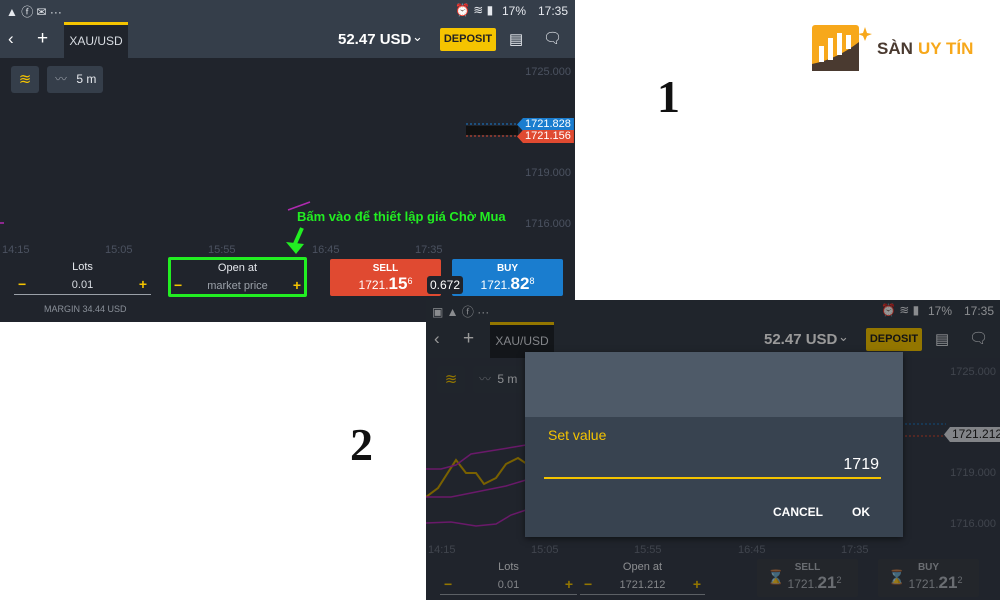  Describe the element at coordinates (237, 277) in the screenshot. I see `open-at-highlight: Open at − market price +` at that location.